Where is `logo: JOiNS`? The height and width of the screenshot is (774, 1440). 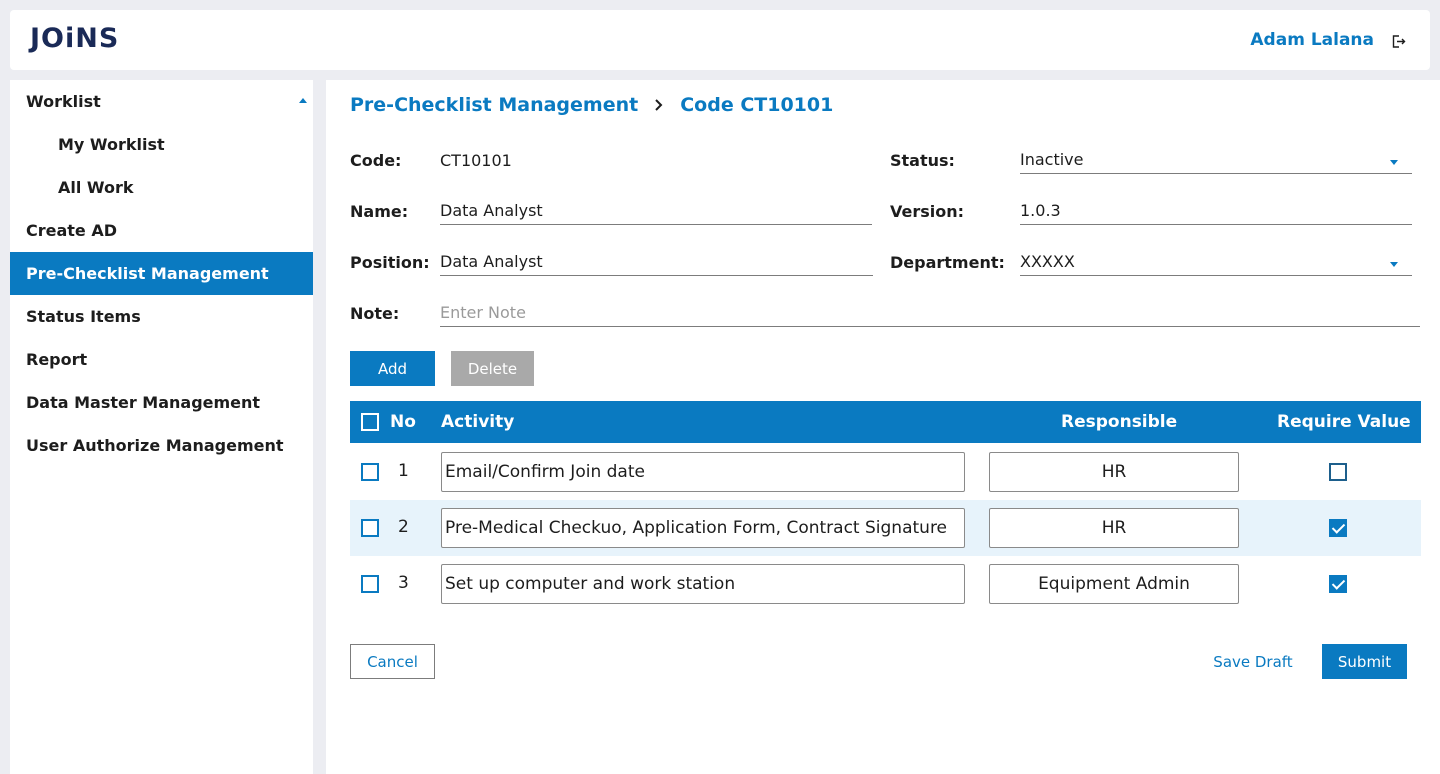
logo: JOiNS is located at coordinates (75, 38).